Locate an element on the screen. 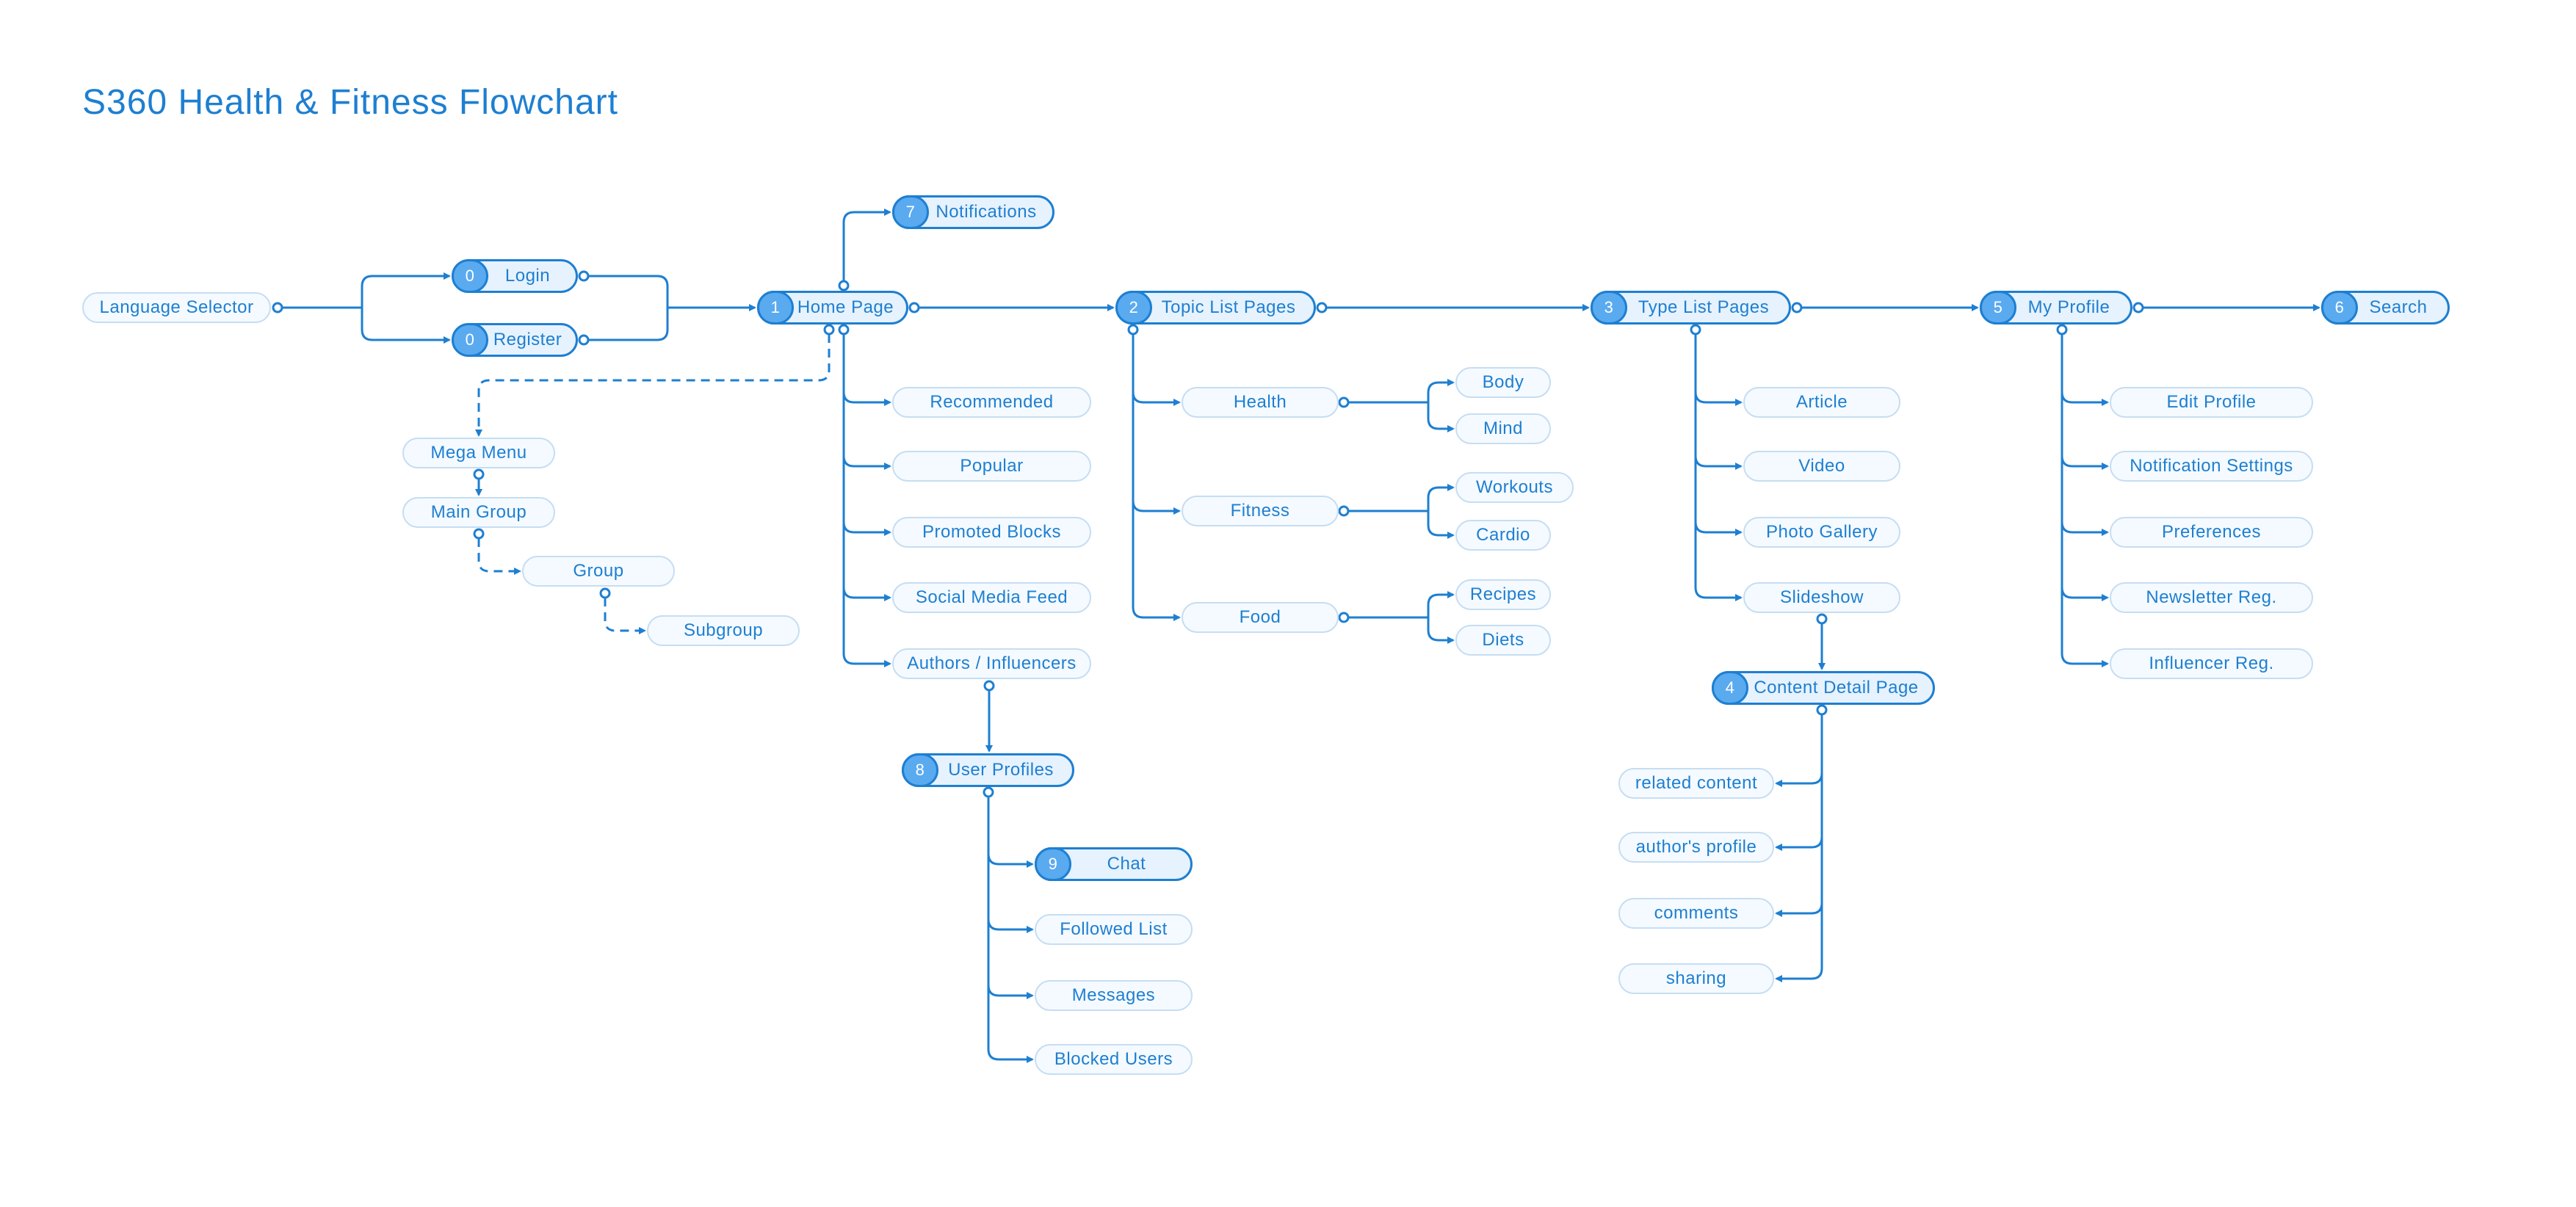  node-label: Recommended is located at coordinates (992, 402).